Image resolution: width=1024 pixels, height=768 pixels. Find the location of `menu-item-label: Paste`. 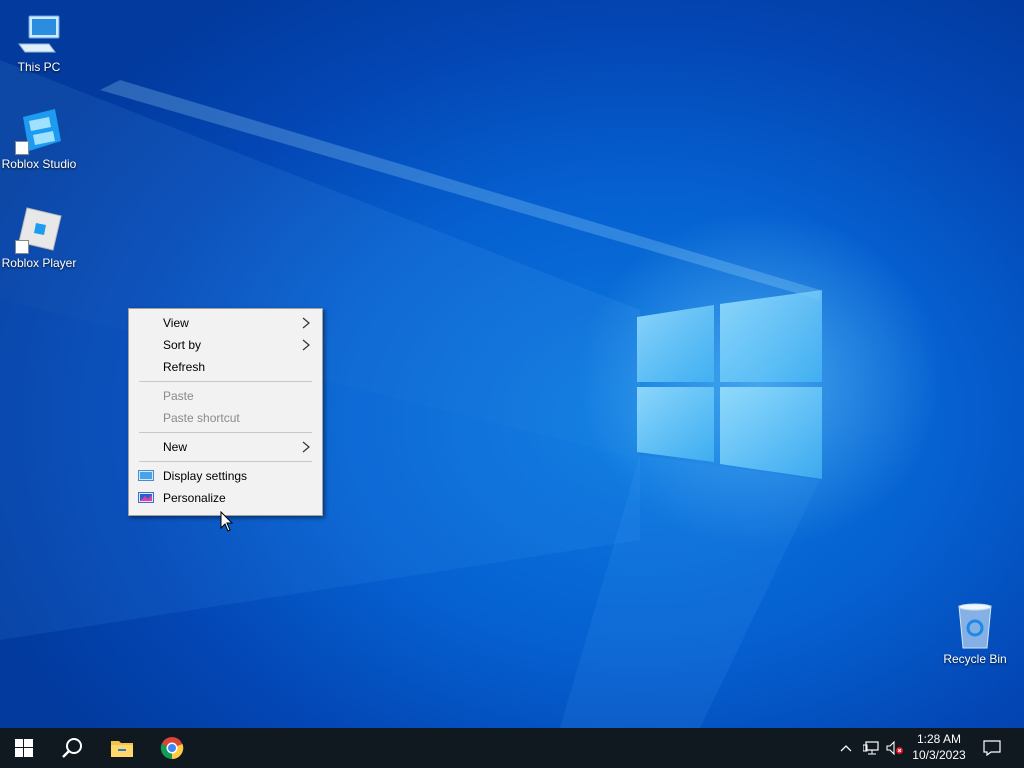

menu-item-label: Paste is located at coordinates (178, 396).